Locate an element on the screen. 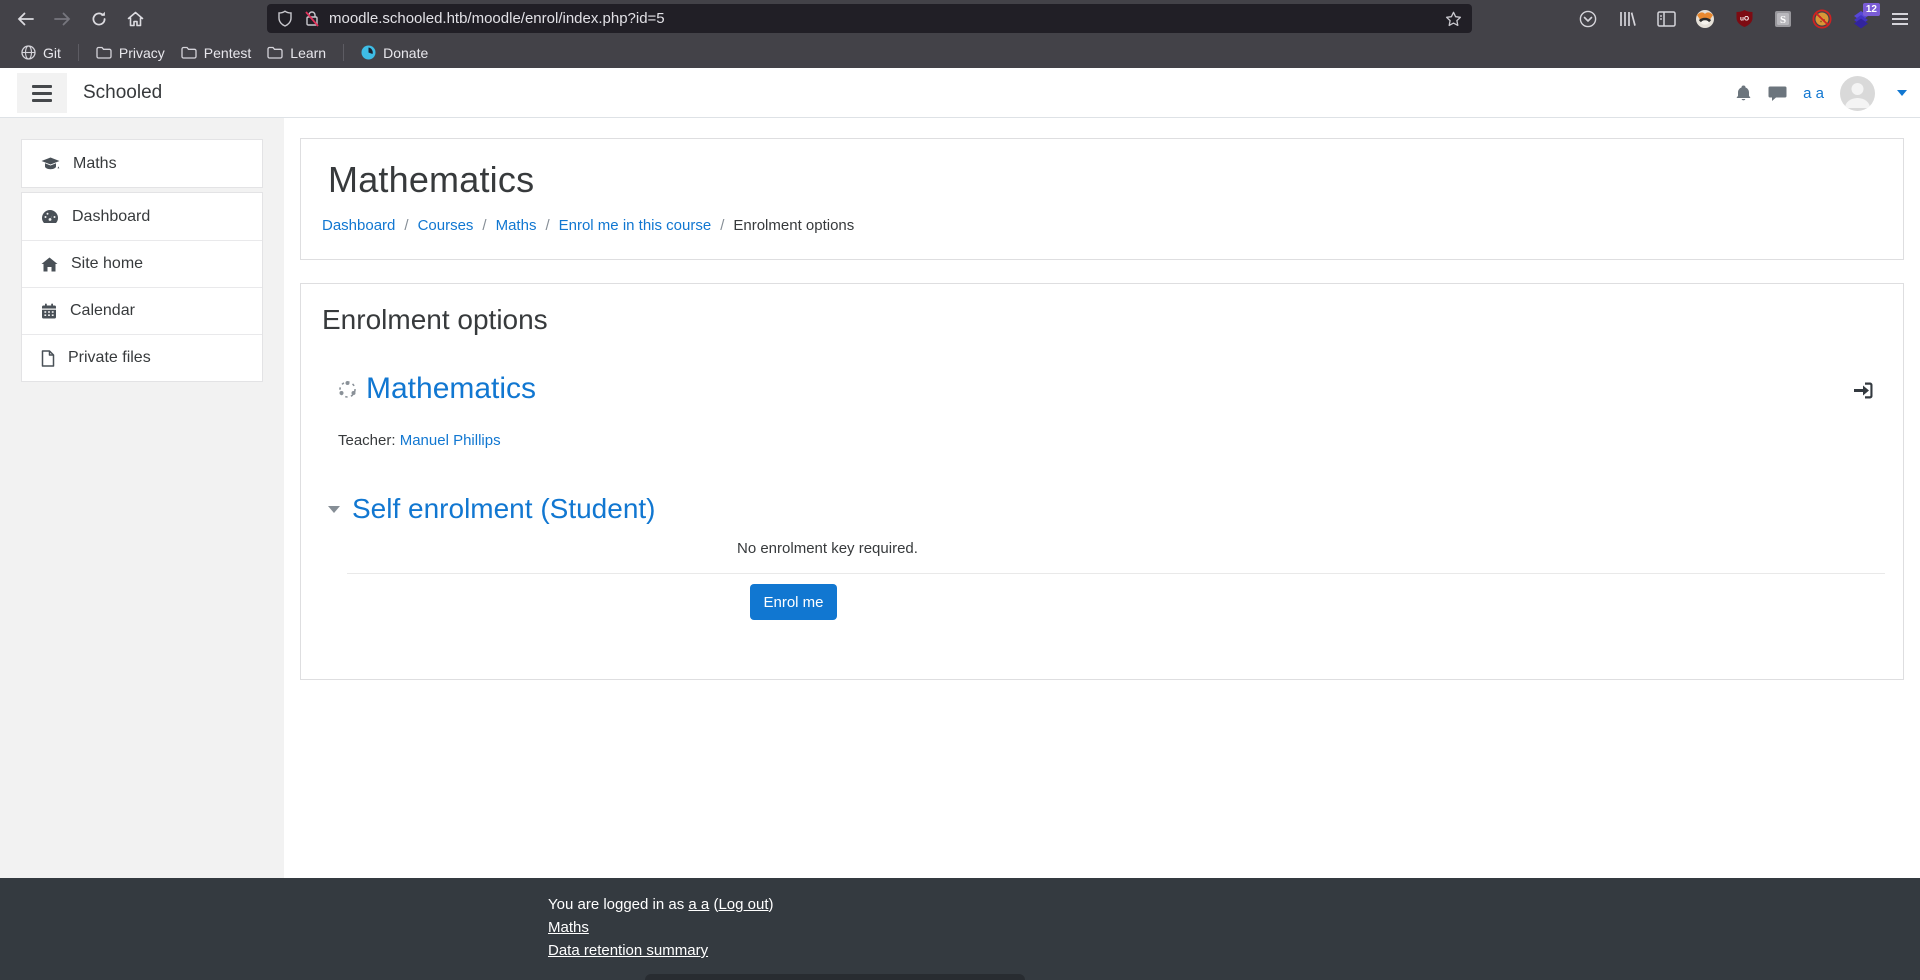 Image resolution: width=1920 pixels, height=980 pixels. svg-text: S is located at coordinates (1783, 20).